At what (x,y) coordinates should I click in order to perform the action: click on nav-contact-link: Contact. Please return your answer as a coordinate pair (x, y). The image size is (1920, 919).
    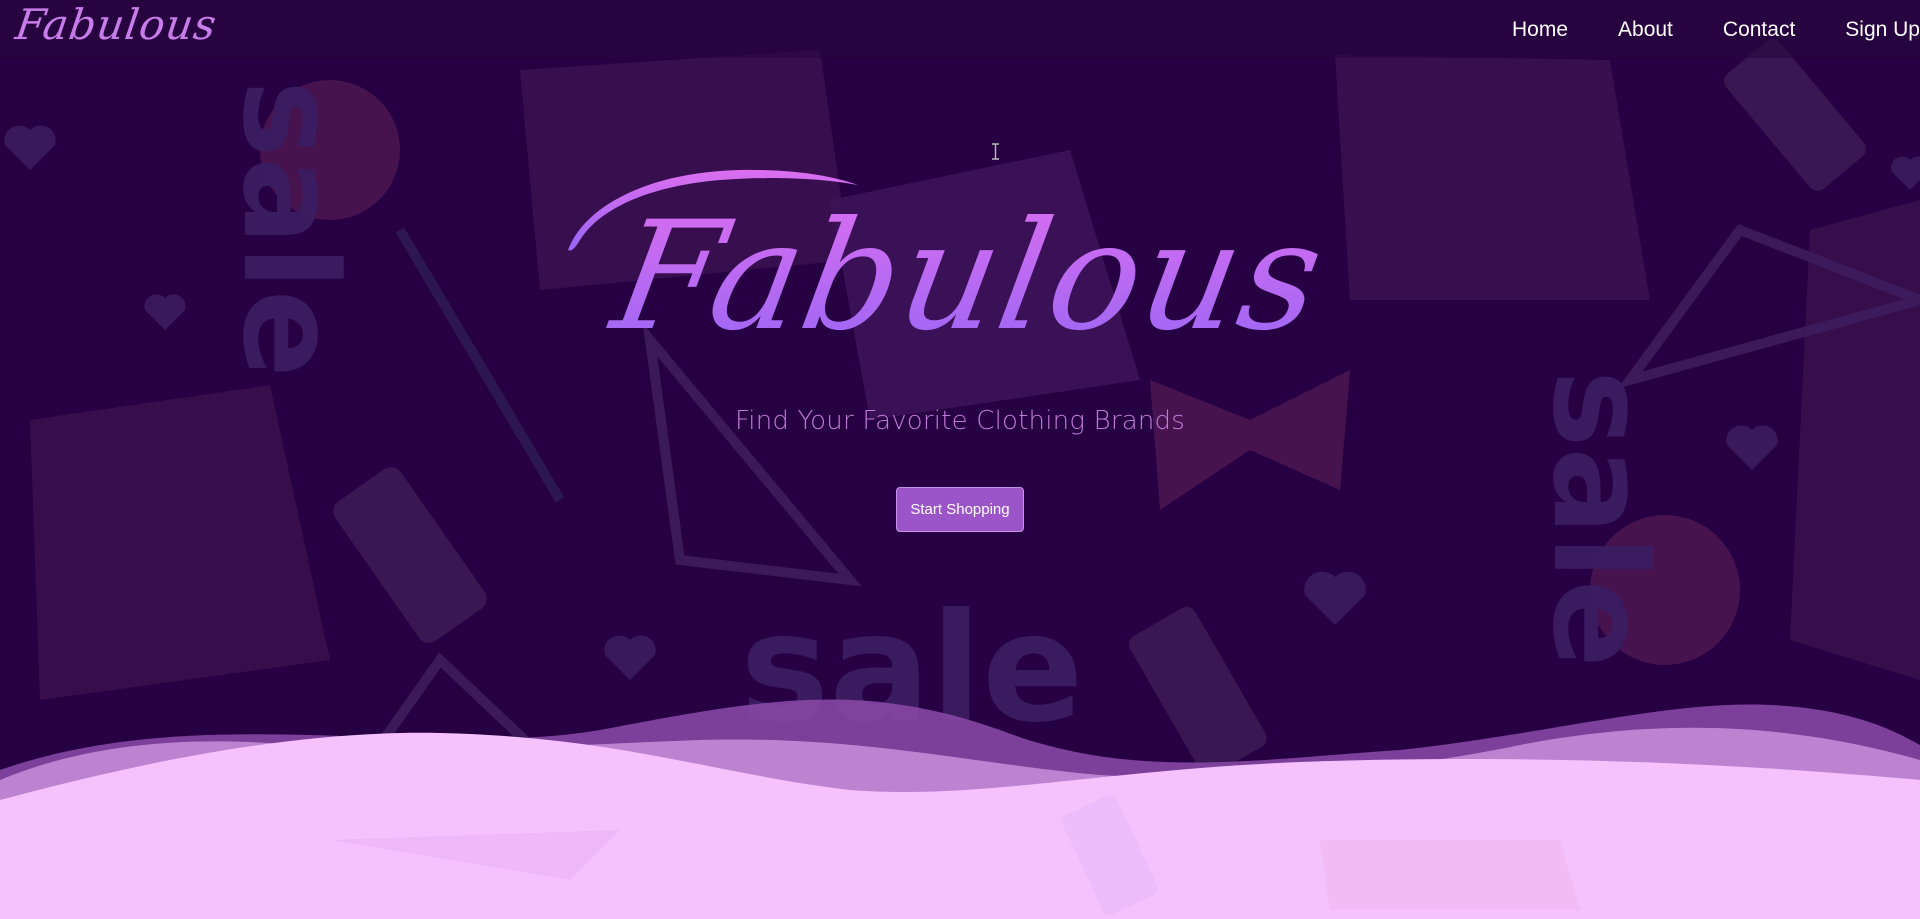
    Looking at the image, I should click on (1734, 30).